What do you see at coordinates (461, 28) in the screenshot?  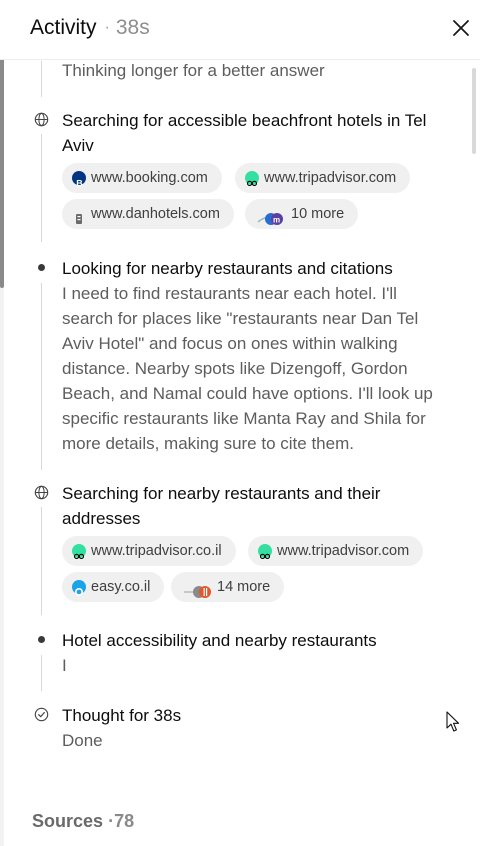 I see `close-icon` at bounding box center [461, 28].